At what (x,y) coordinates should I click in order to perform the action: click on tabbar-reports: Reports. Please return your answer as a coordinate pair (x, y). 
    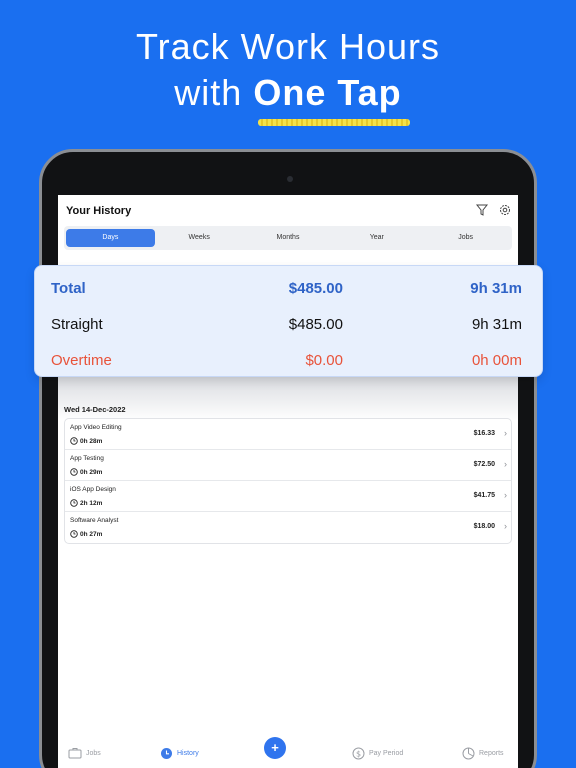
    Looking at the image, I should click on (483, 753).